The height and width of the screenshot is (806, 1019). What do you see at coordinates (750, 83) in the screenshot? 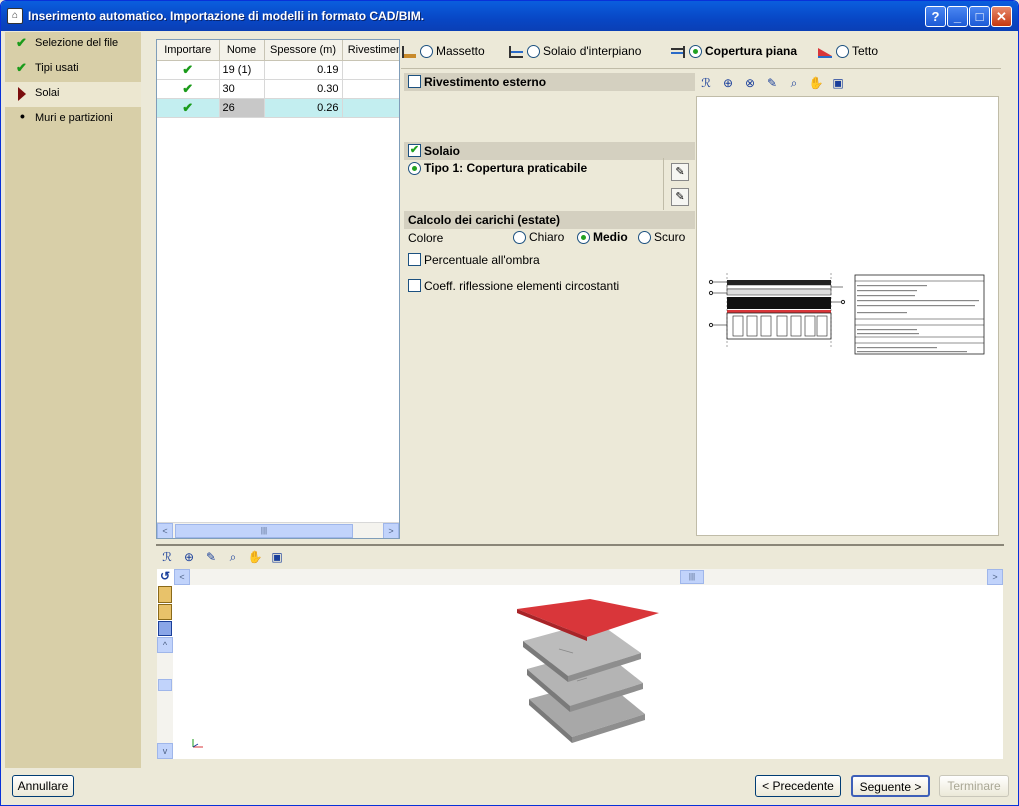
I see `zoom-factor-icon: ⊗` at bounding box center [750, 83].